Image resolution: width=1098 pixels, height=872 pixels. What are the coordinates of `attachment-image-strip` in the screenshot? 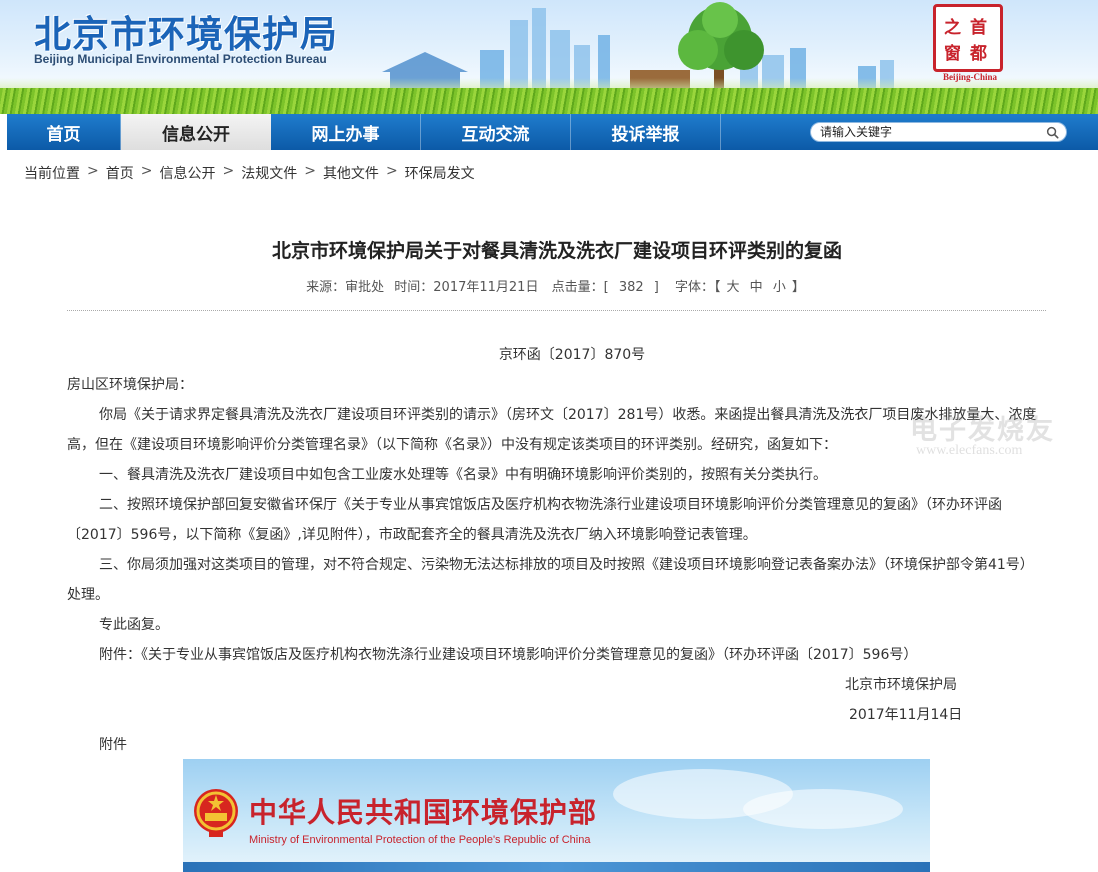 It's located at (556, 867).